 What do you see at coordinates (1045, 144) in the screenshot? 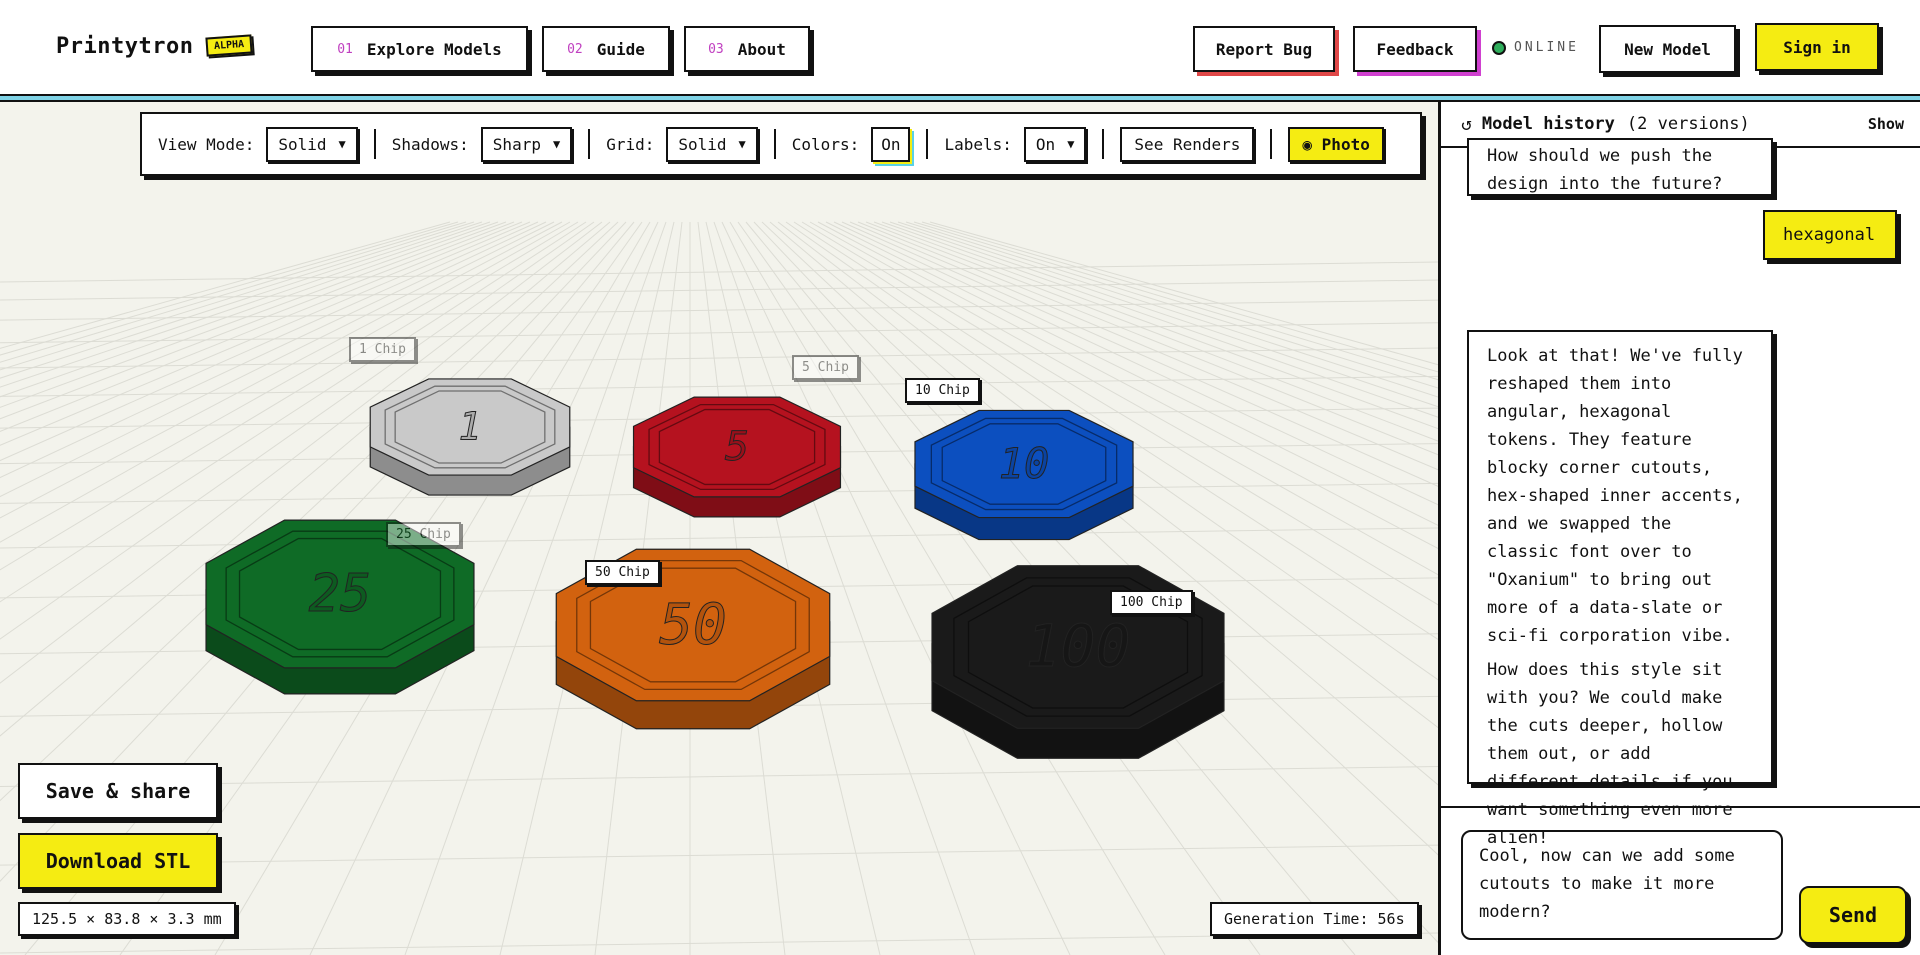
I see `labels-value: On` at bounding box center [1045, 144].